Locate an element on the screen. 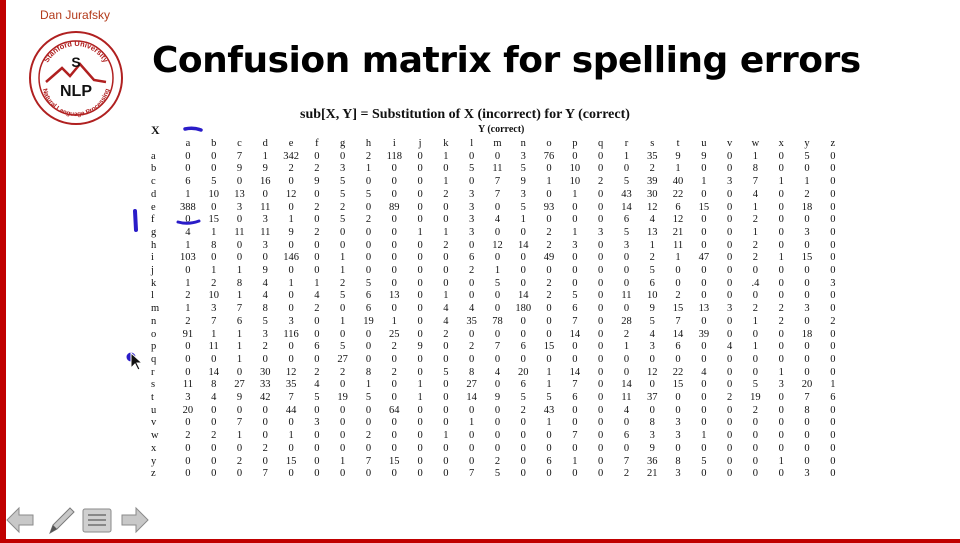 Image resolution: width=960 pixels, height=543 pixels. row-header-u: u is located at coordinates (154, 410).